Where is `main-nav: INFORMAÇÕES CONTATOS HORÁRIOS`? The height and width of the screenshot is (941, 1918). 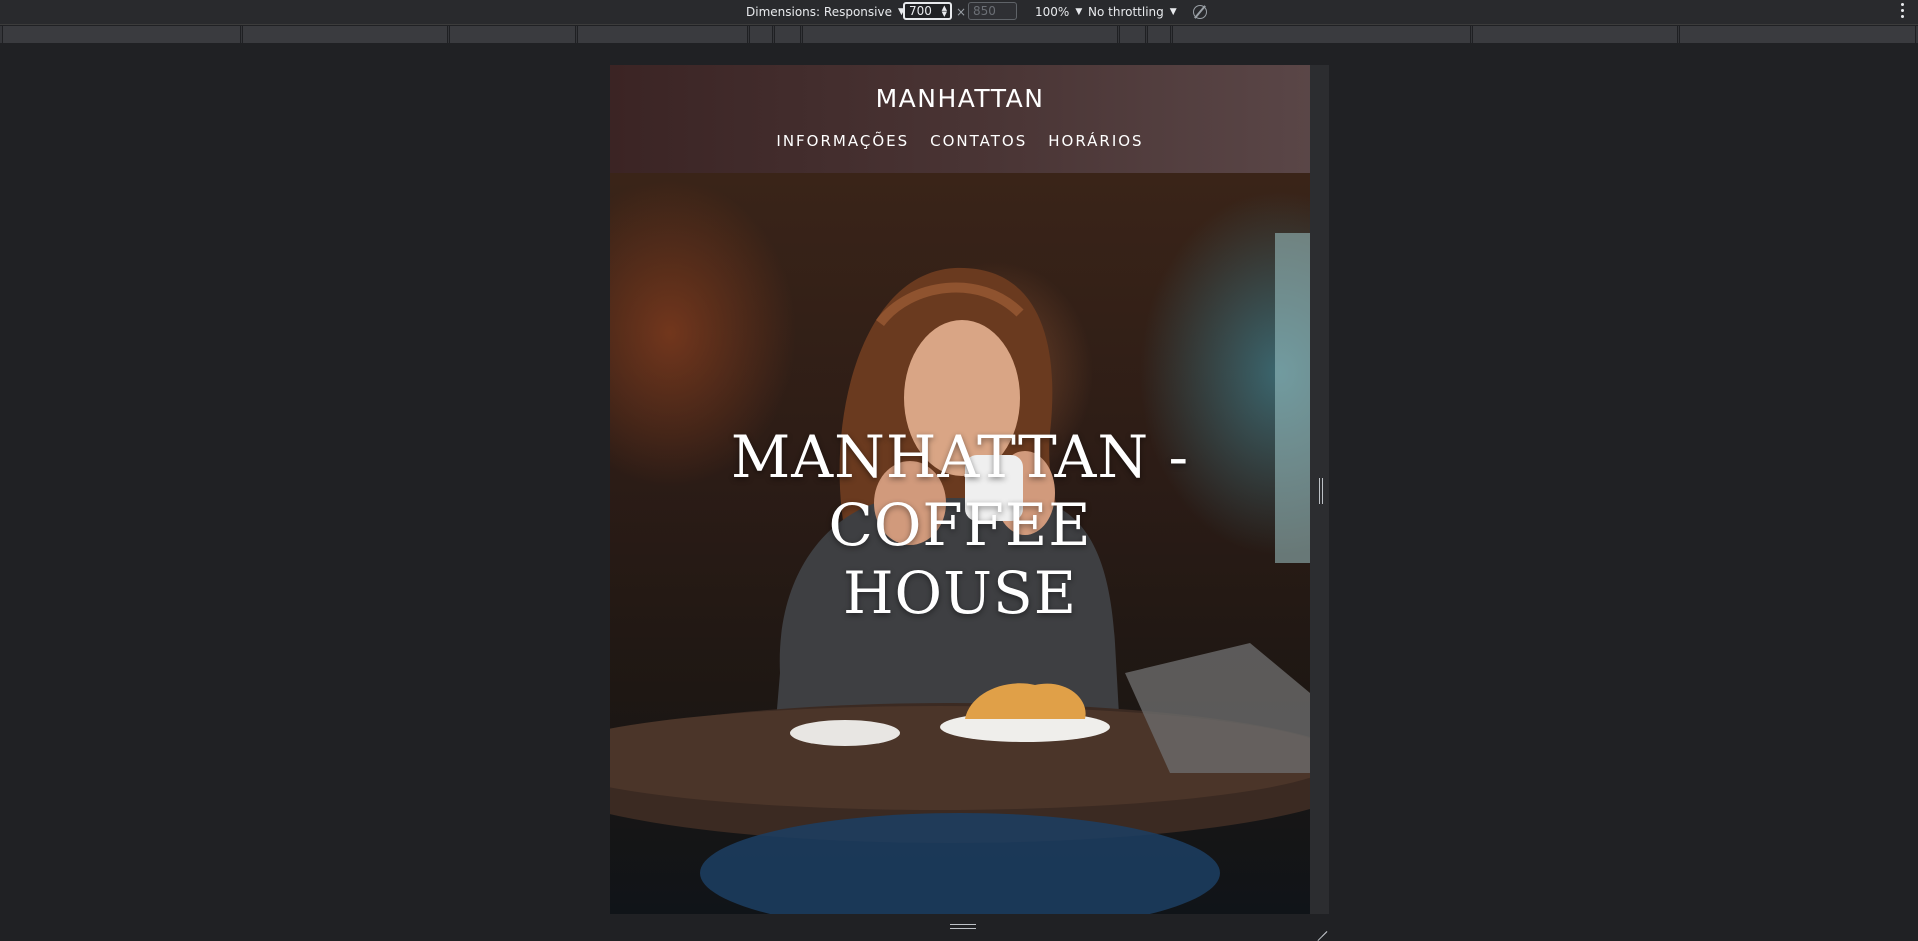 main-nav: INFORMAÇÕES CONTATOS HORÁRIOS is located at coordinates (960, 141).